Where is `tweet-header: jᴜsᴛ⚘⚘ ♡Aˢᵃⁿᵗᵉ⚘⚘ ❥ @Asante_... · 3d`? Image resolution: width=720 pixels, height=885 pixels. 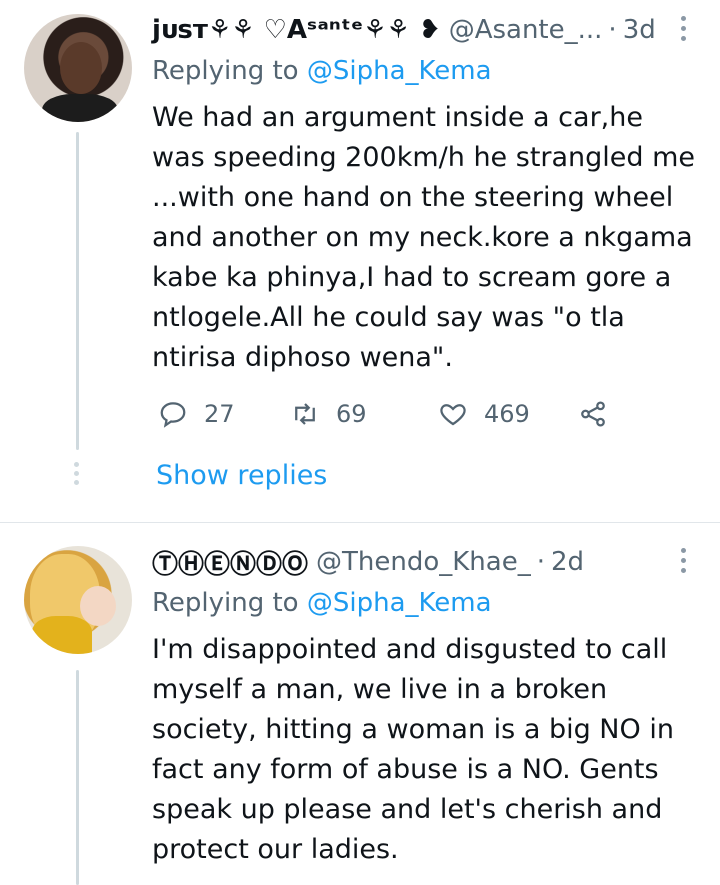 tweet-header: jᴜsᴛ⚘⚘ ♡Aˢᵃⁿᵗᵉ⚘⚘ ❥ @Asante_... · 3d is located at coordinates (404, 30).